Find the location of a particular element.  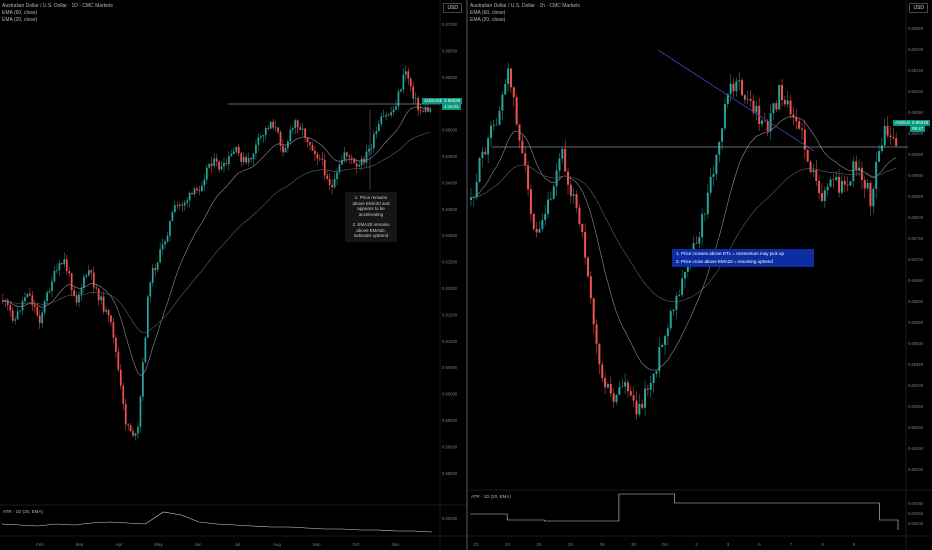

left-currency-button: USD is located at coordinates (452, 8).